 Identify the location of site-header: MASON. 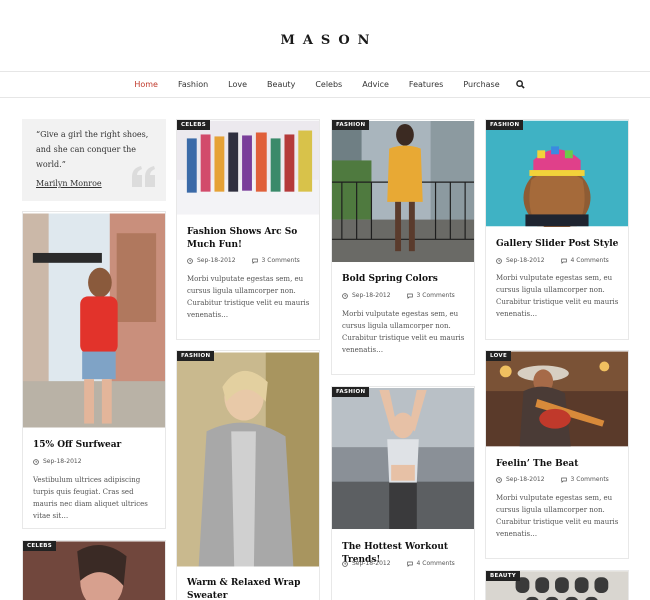
(325, 36).